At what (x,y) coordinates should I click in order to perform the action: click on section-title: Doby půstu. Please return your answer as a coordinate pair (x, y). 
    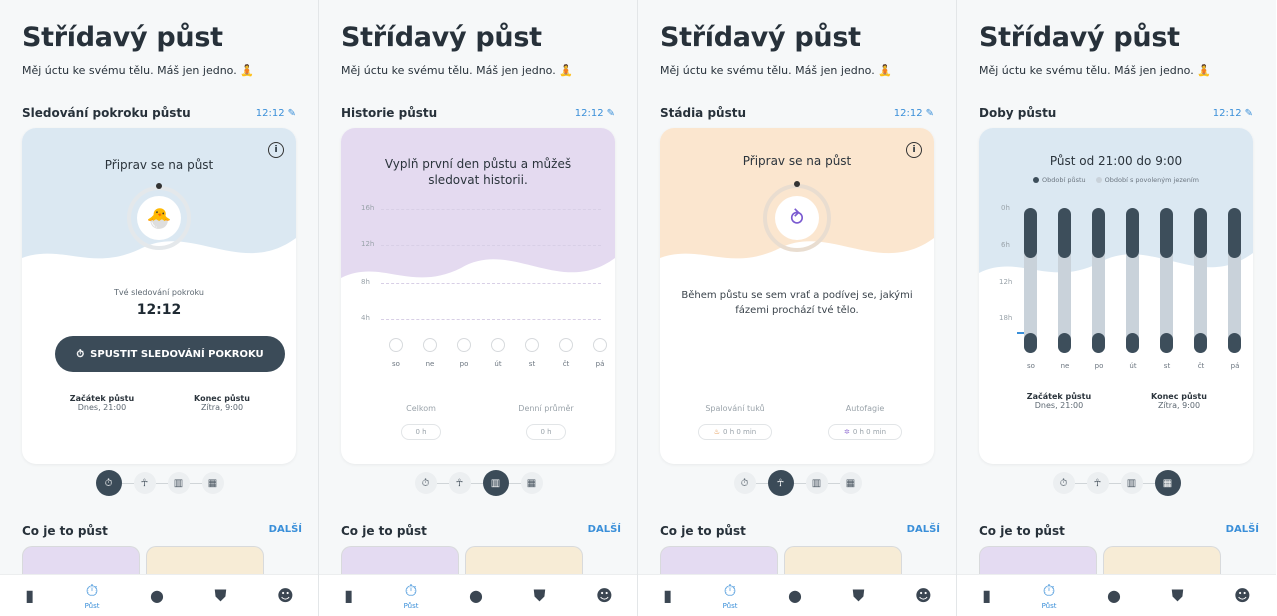
    Looking at the image, I should click on (1018, 113).